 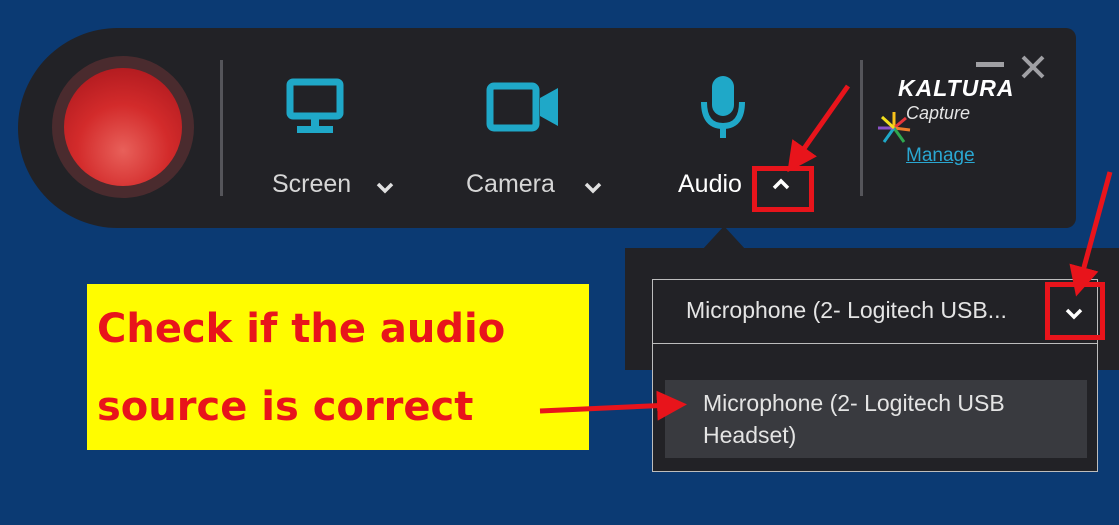 I want to click on screen-source-button: Screen, so click(x=337, y=128).